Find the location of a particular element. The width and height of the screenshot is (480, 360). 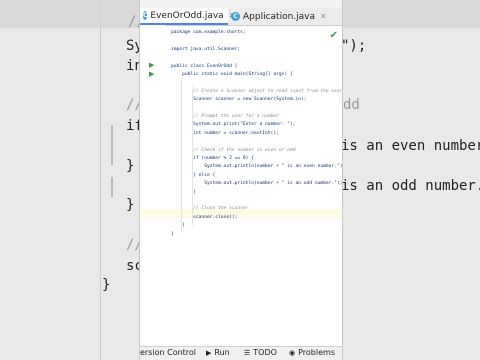

code-line: public static void main(String[] args) { is located at coordinates (232, 74).